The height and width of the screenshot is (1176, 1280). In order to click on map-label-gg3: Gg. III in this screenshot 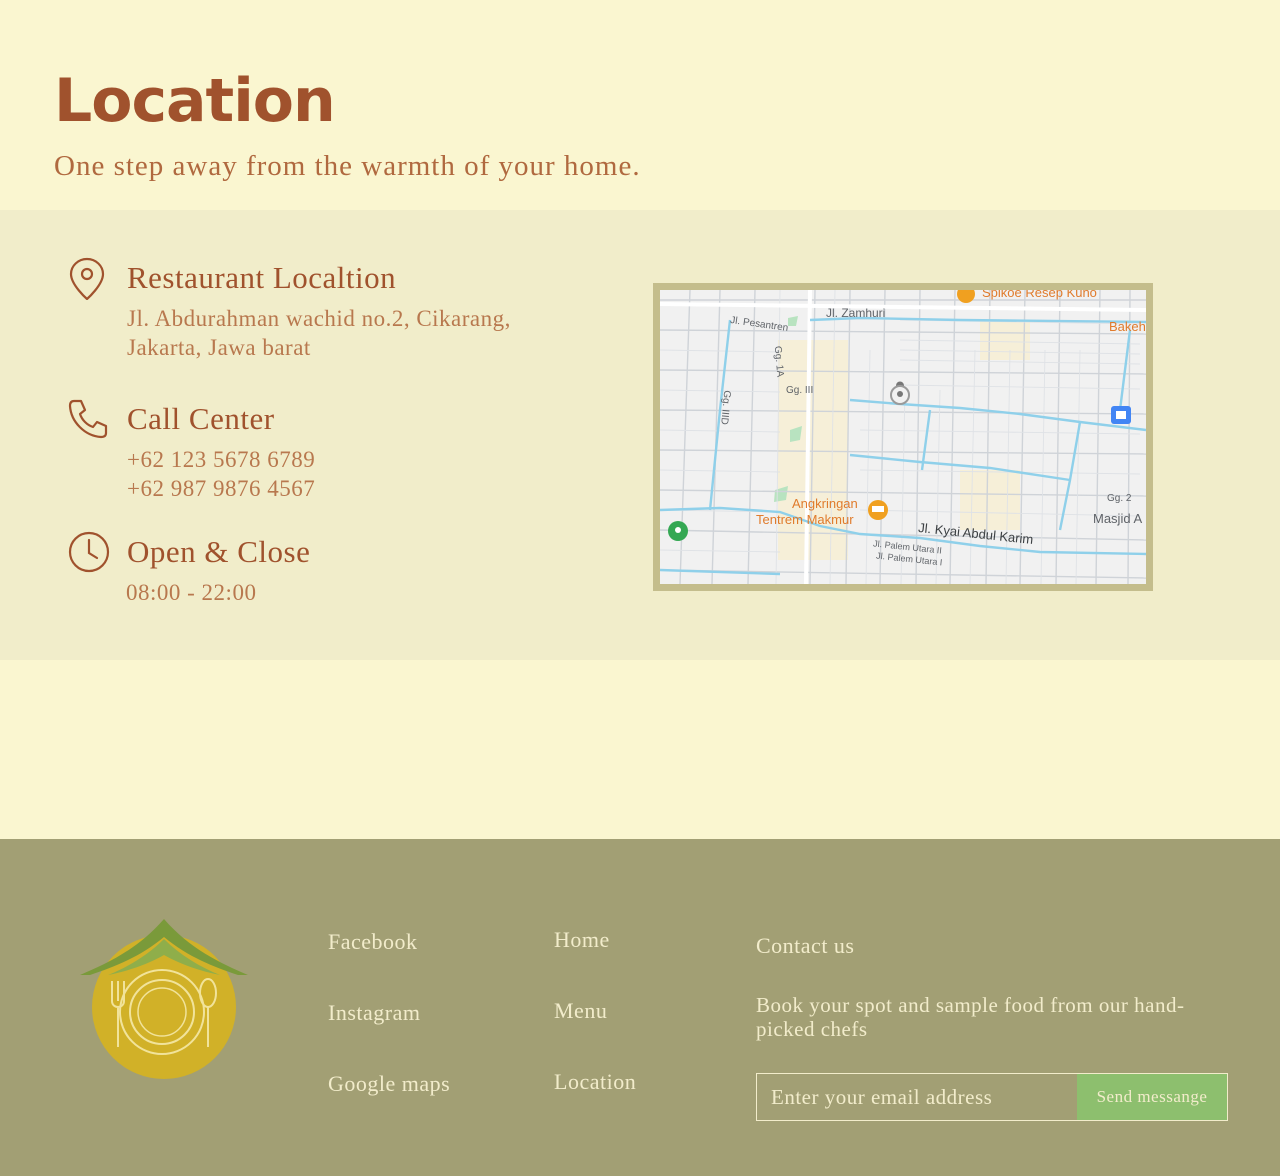, I will do `click(800, 390)`.